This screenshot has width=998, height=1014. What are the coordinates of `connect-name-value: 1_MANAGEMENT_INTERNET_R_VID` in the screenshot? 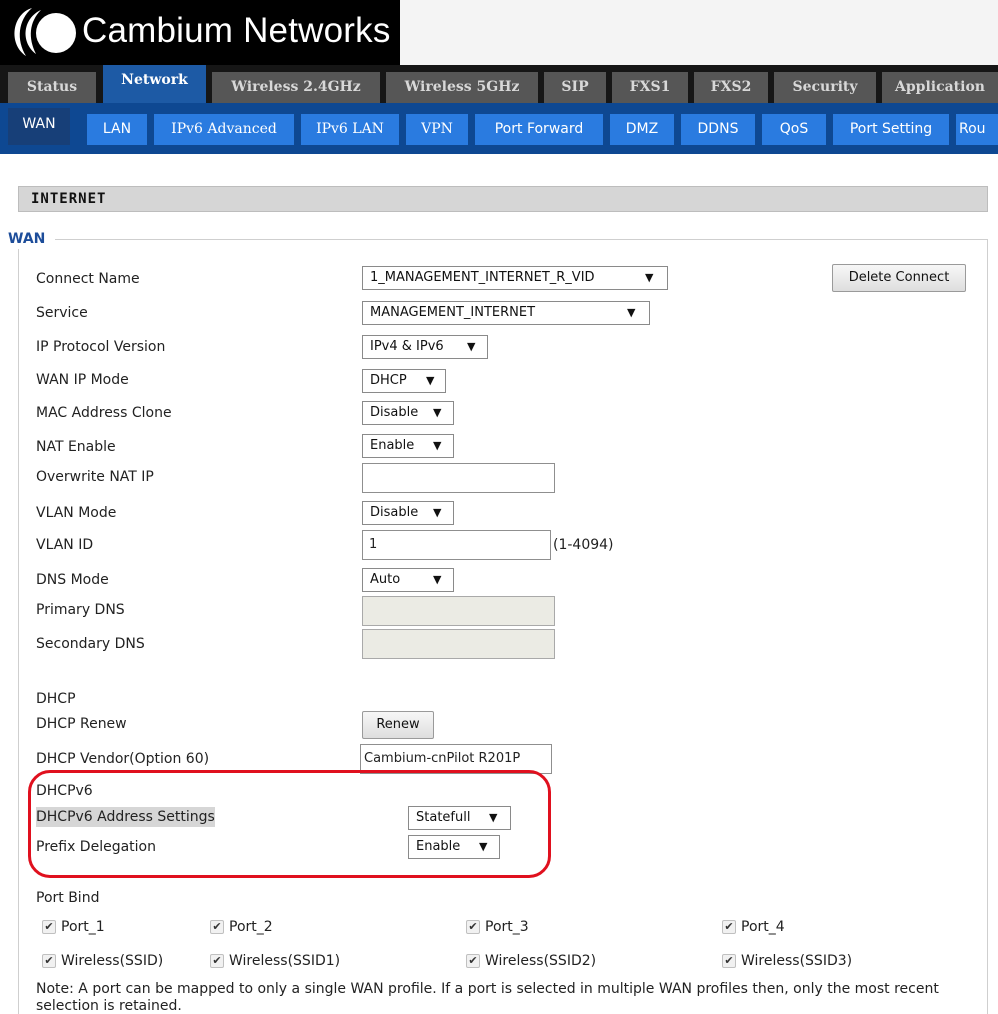 It's located at (482, 277).